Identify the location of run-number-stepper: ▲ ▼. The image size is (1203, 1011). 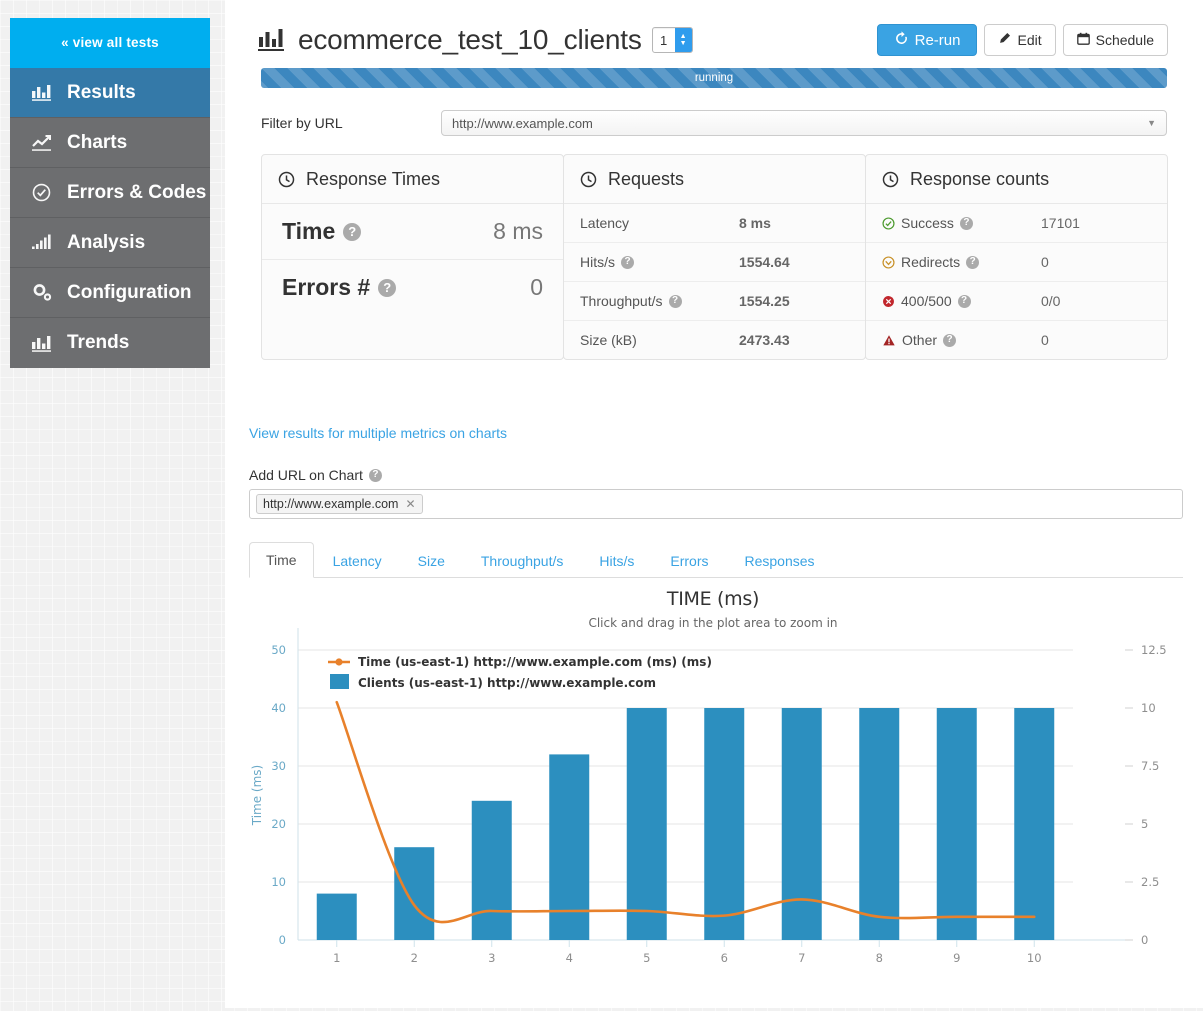
(672, 40).